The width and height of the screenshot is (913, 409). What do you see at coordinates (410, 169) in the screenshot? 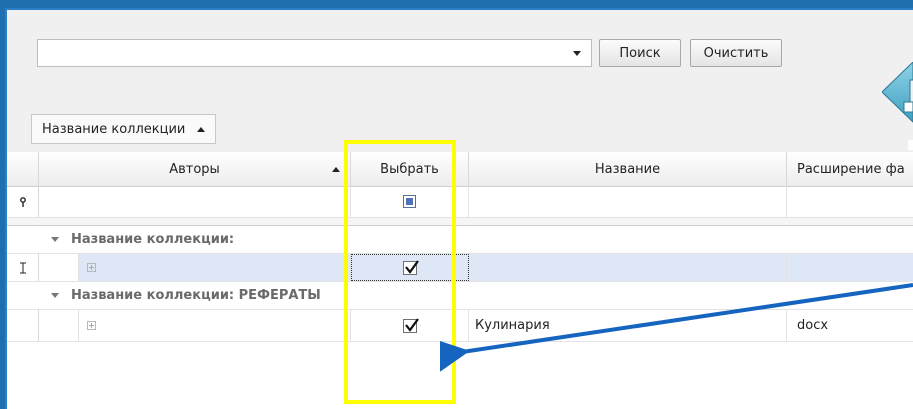
I see `column-header-select: Выбрать` at bounding box center [410, 169].